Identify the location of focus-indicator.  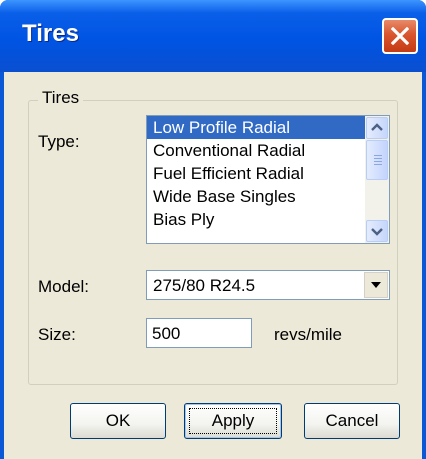
(233, 421).